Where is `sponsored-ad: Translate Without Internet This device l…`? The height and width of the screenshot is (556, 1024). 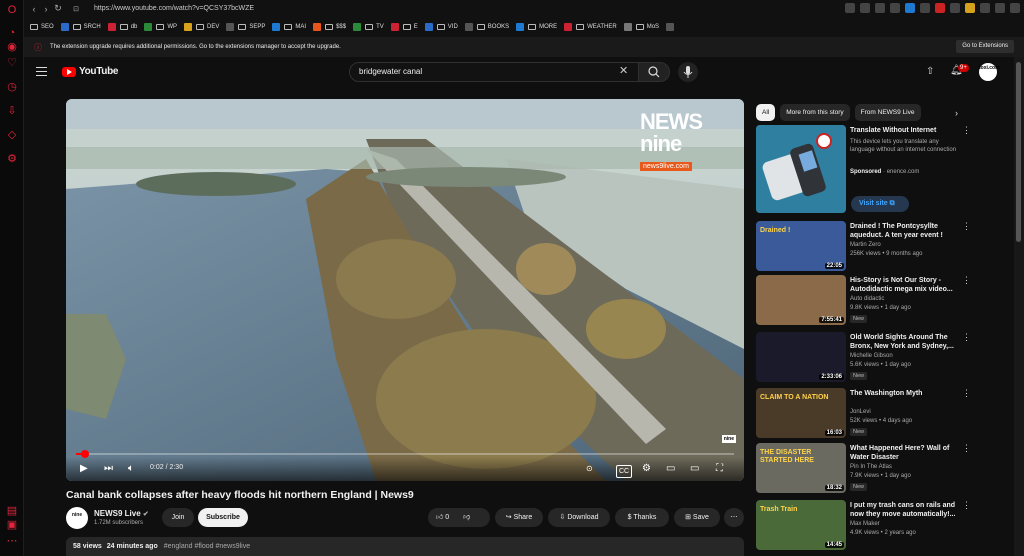
sponsored-ad: Translate Without Internet This device l… is located at coordinates (866, 172).